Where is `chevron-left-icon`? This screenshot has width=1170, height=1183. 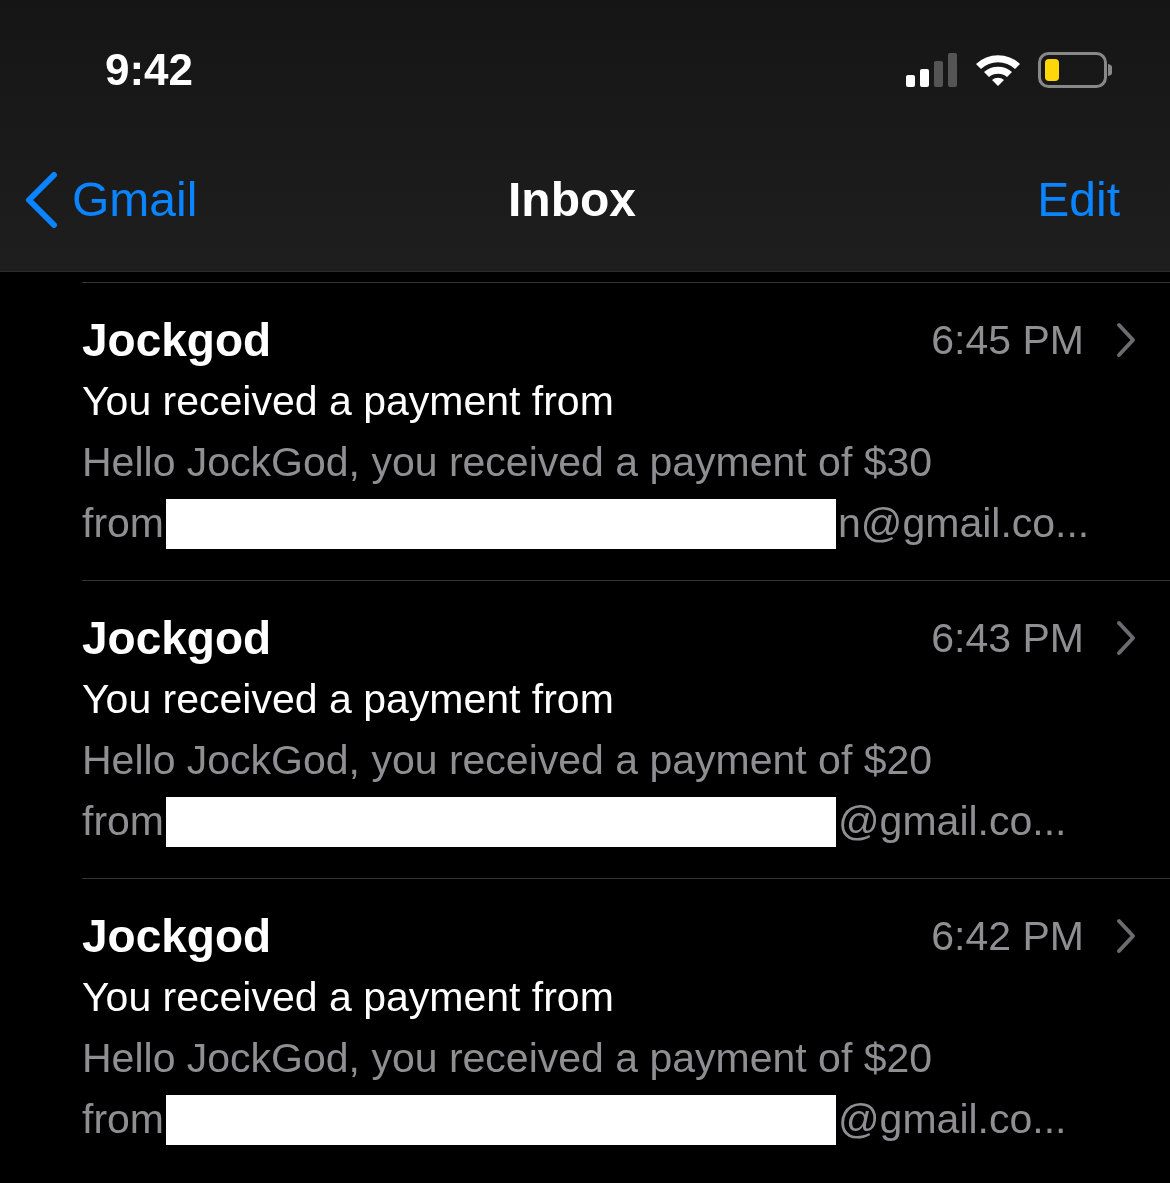 chevron-left-icon is located at coordinates (41, 199).